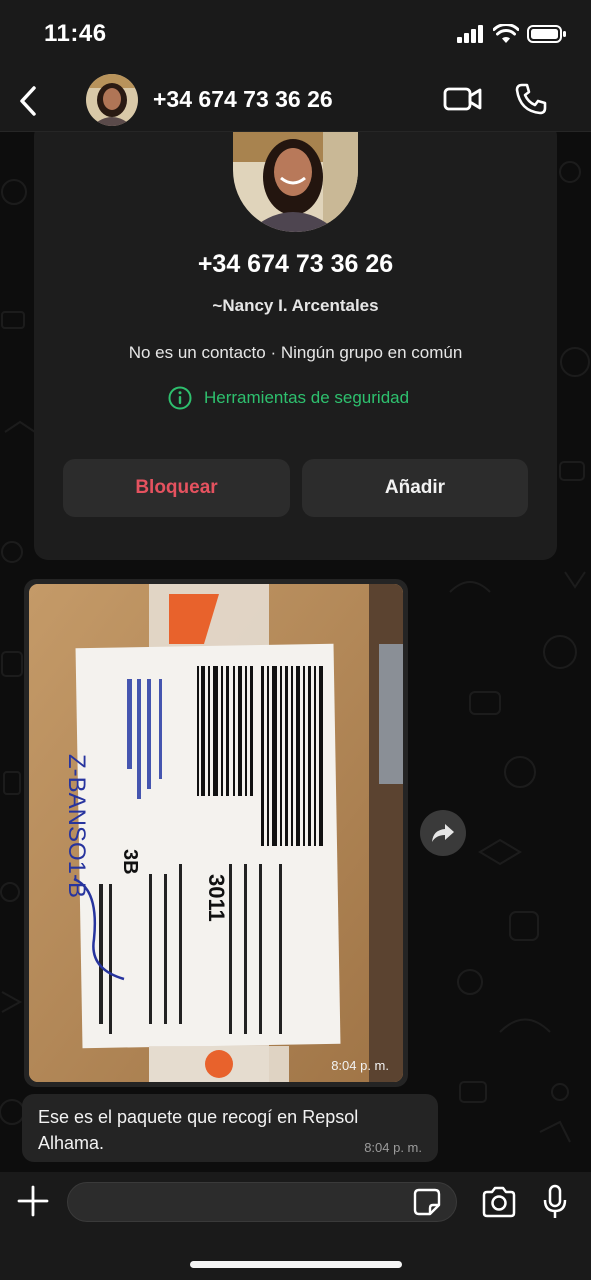 The height and width of the screenshot is (1280, 591). What do you see at coordinates (130, 862) in the screenshot?
I see `label-zone-code: 3B` at bounding box center [130, 862].